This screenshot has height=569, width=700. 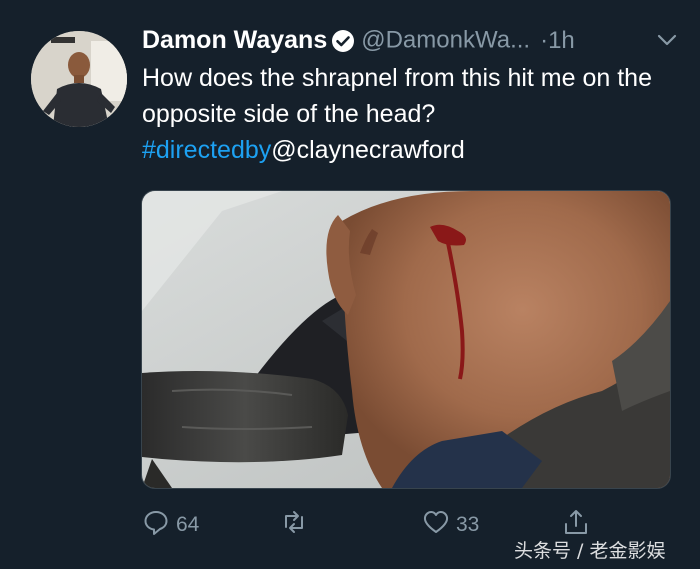 What do you see at coordinates (206, 150) in the screenshot?
I see `hashtag-link: #directedby` at bounding box center [206, 150].